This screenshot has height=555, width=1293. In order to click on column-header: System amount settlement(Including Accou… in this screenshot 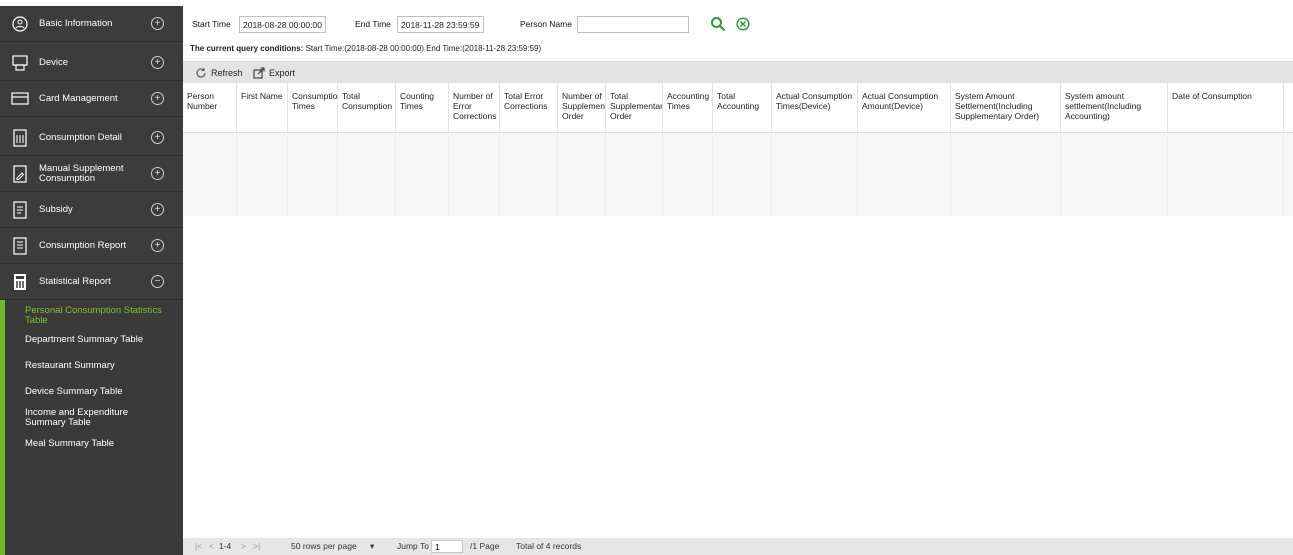, I will do `click(1114, 108)`.